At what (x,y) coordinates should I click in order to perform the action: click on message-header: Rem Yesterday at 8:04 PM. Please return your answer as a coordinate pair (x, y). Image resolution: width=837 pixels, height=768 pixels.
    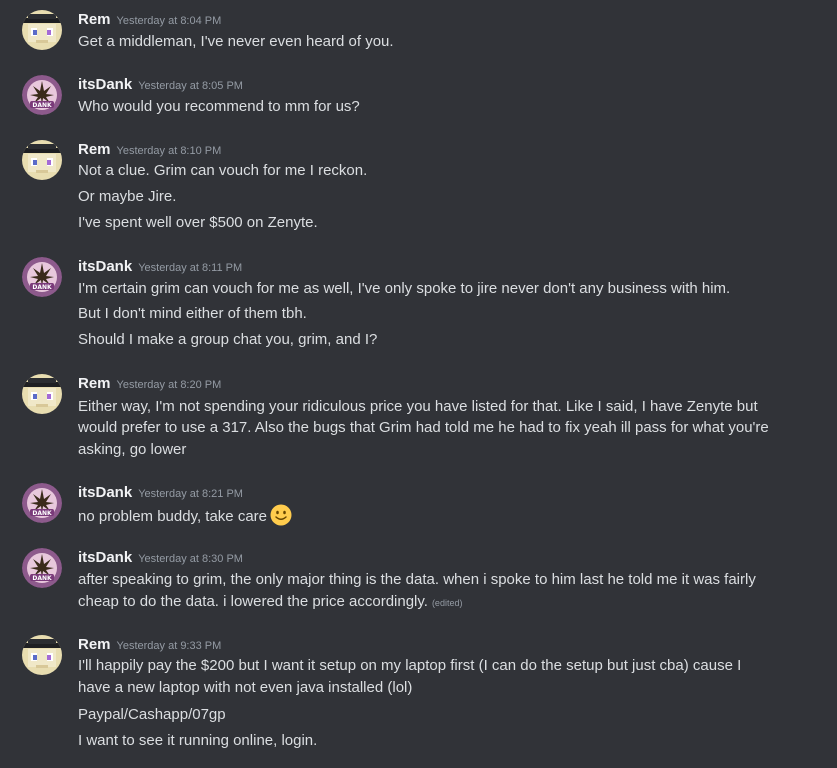
    Looking at the image, I should click on (149, 20).